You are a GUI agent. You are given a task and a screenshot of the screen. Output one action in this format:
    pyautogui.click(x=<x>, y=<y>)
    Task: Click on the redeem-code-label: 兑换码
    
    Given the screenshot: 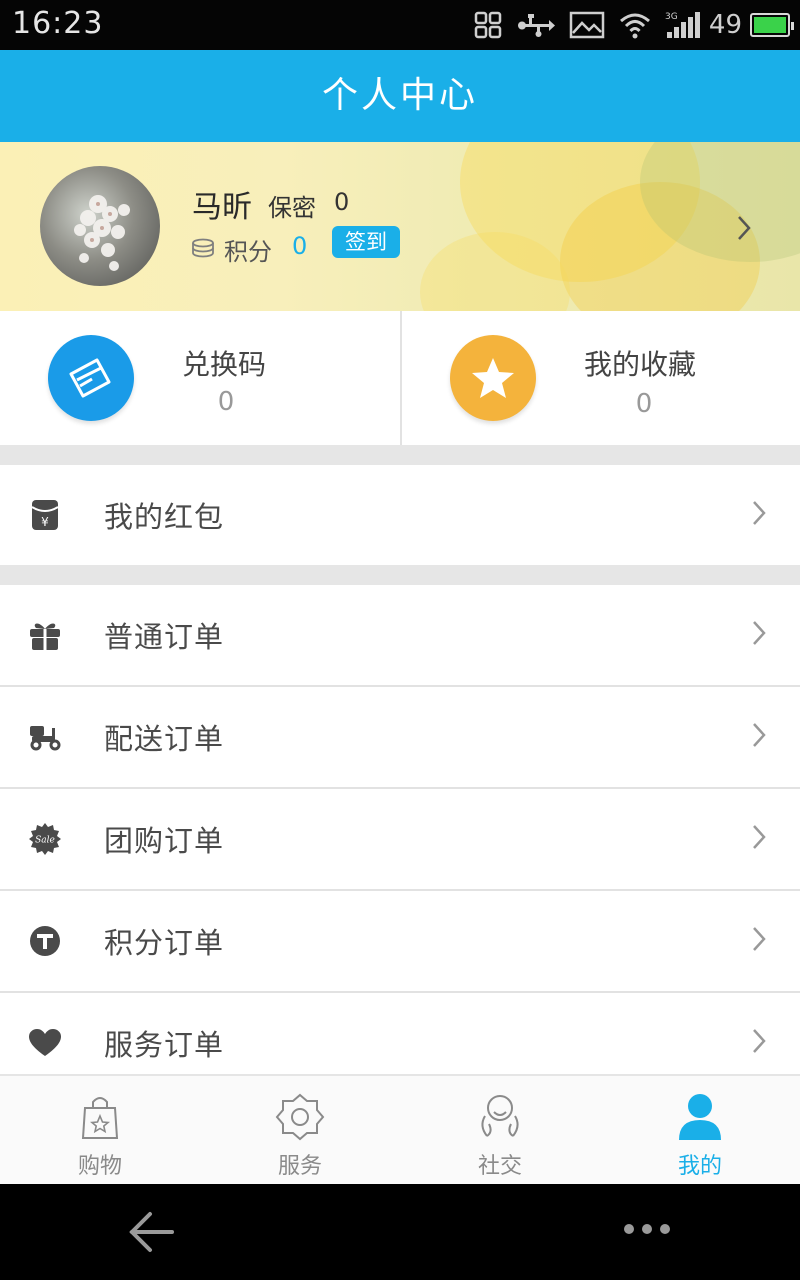 What is the action you would take?
    pyautogui.click(x=224, y=364)
    